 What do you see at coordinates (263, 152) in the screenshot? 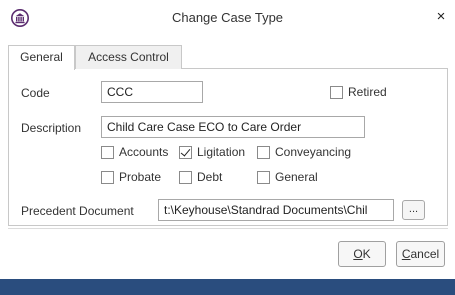
I see `conveyancing-checkbox-box` at bounding box center [263, 152].